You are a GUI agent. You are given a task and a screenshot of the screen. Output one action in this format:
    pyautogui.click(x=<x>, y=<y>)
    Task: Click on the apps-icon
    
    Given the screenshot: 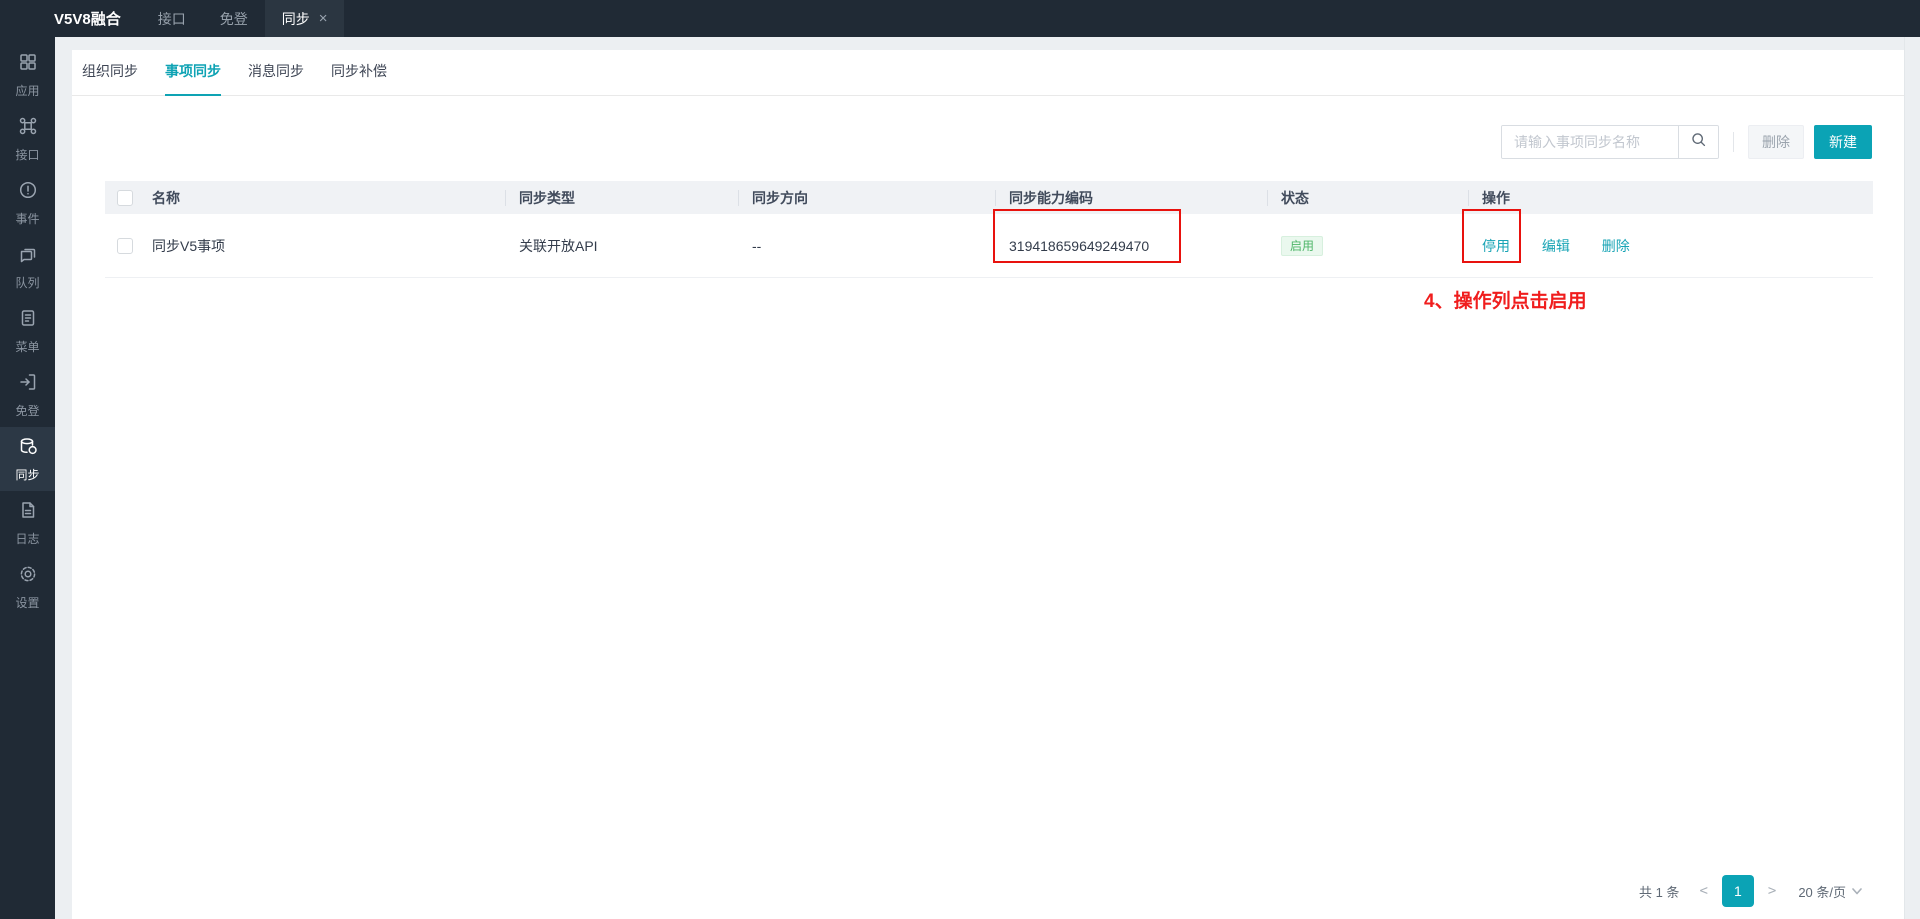 What is the action you would take?
    pyautogui.click(x=28, y=64)
    